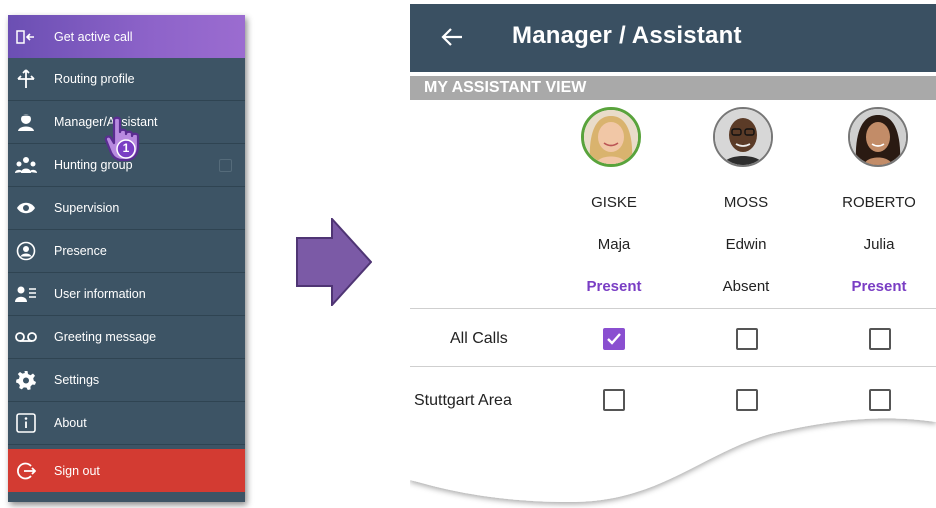 The width and height of the screenshot is (936, 508). I want to click on menu-item-settings: Settings, so click(126, 380).